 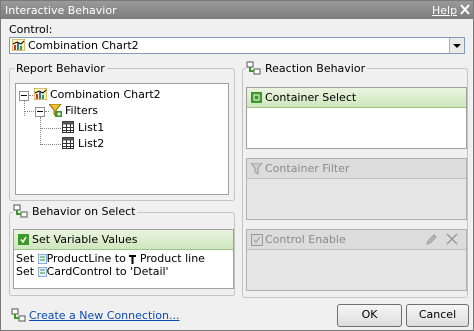 I want to click on set-variable-icon, so click(x=23, y=241).